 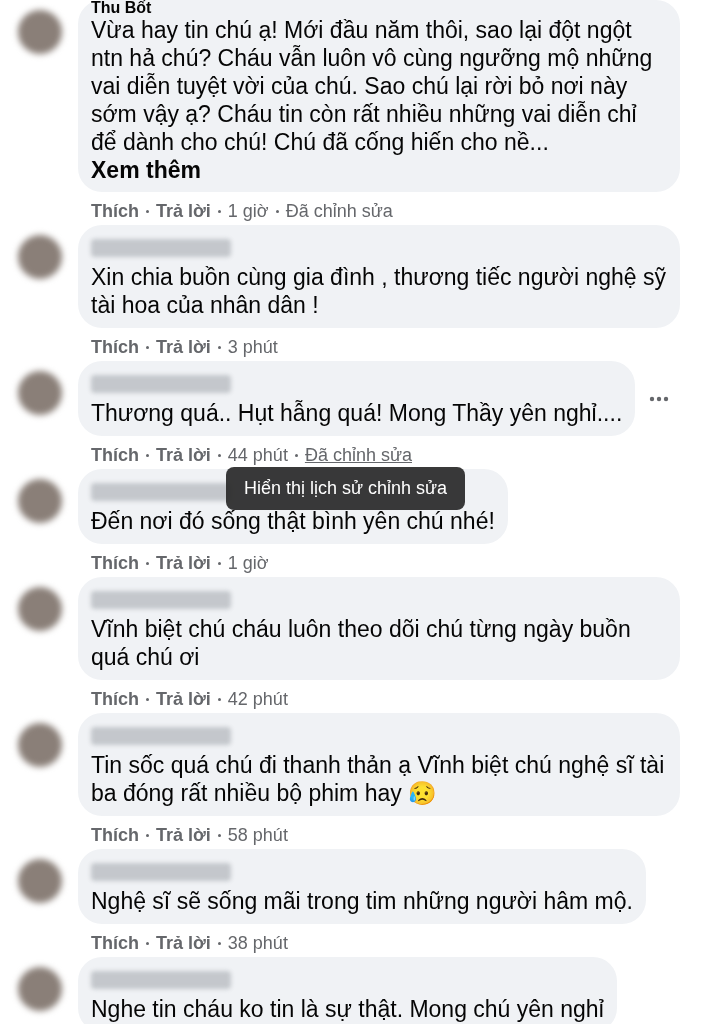 I want to click on comment-text: Đến nơi đó sống thật bình yên chú nhé!, so click(x=293, y=521).